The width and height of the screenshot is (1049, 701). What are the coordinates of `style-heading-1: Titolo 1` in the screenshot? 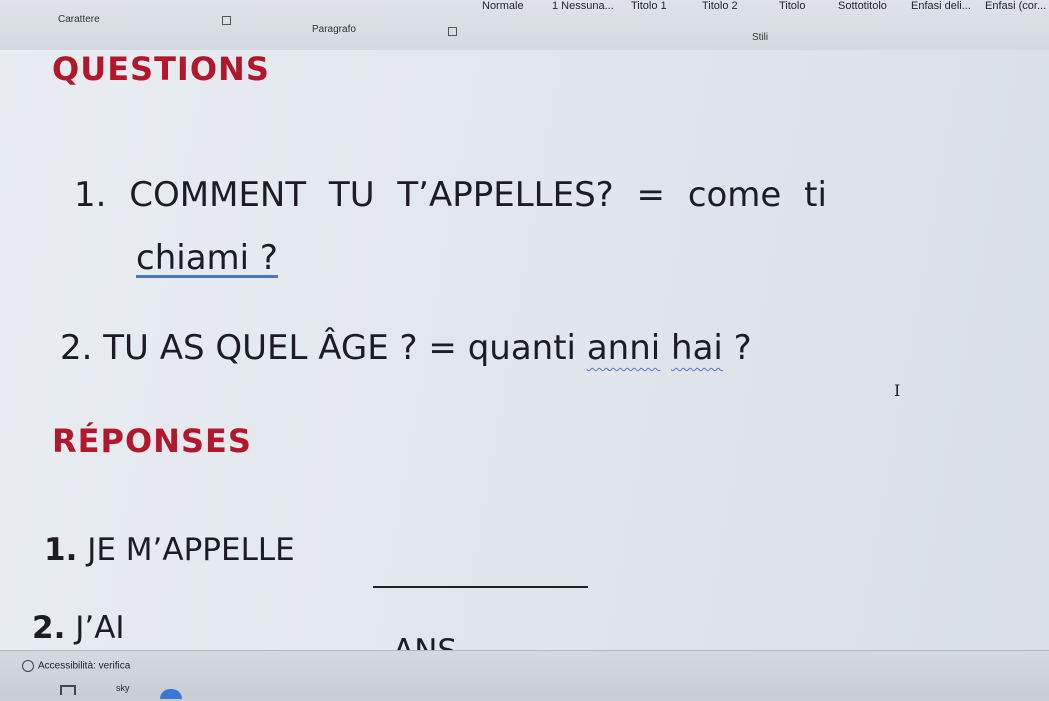 It's located at (649, 6).